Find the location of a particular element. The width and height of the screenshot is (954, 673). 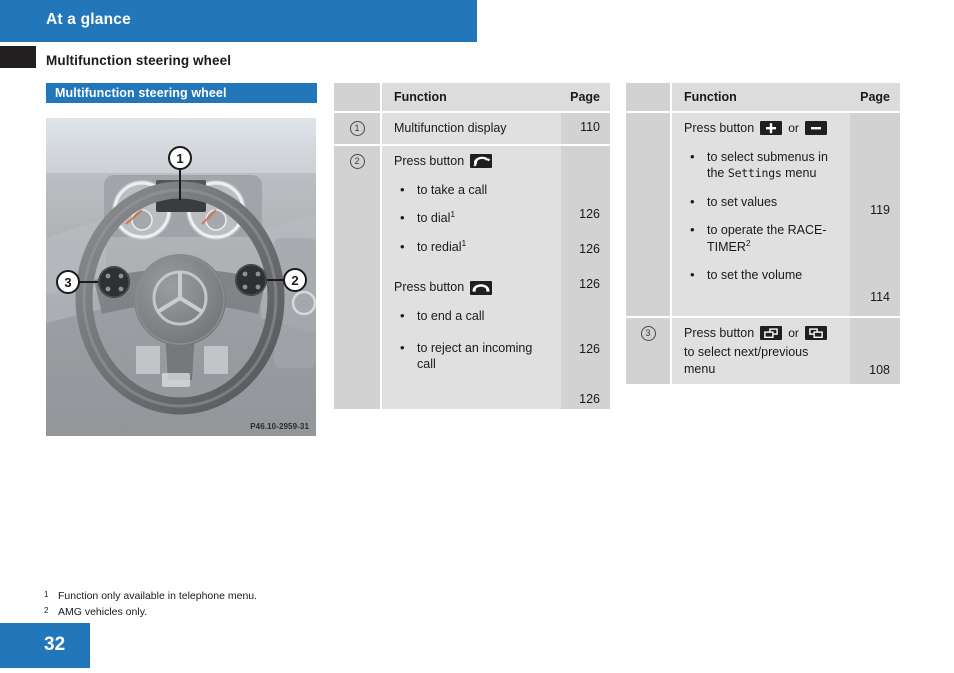

row-page-cell: 110 is located at coordinates (585, 128).